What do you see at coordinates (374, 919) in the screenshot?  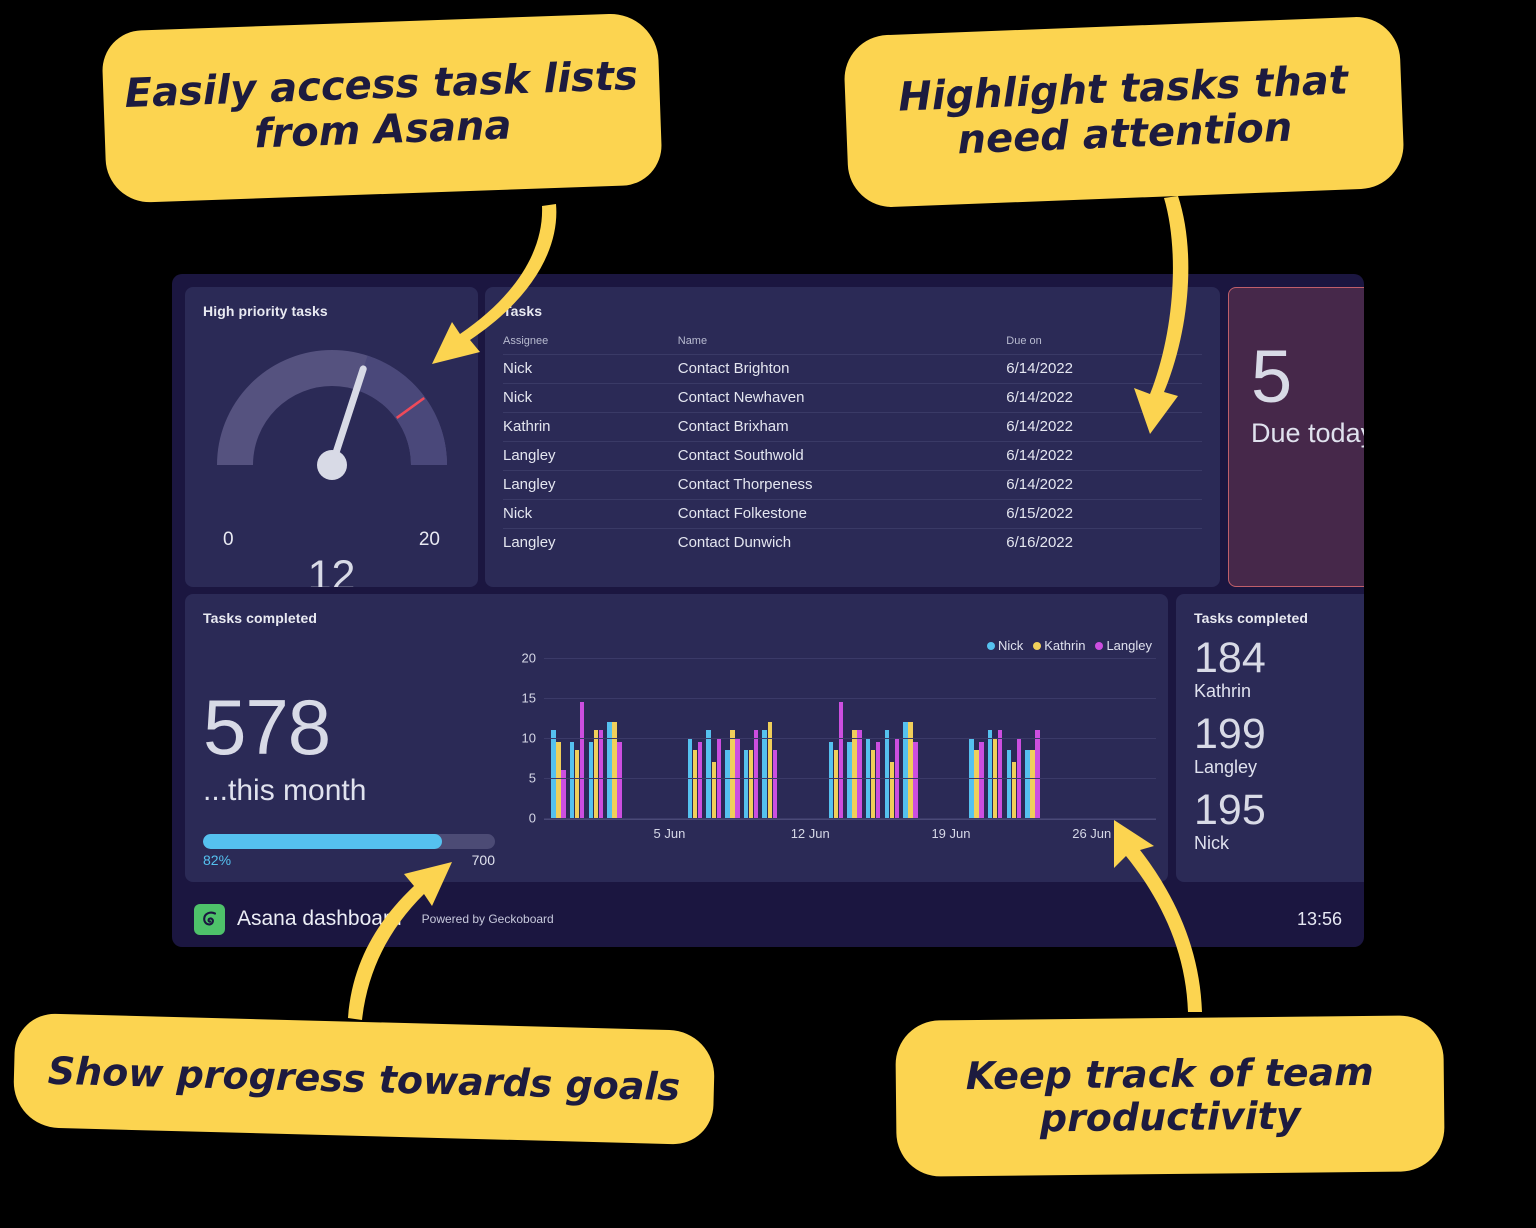 I see `footer-brand: Asana dashboard Powered by Geckoboard` at bounding box center [374, 919].